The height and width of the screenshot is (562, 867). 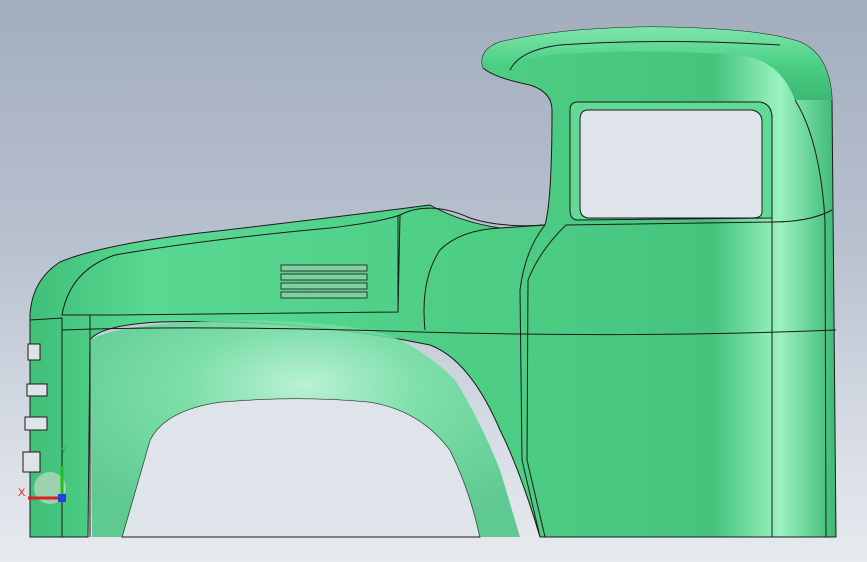 What do you see at coordinates (62, 498) in the screenshot?
I see `z-axis` at bounding box center [62, 498].